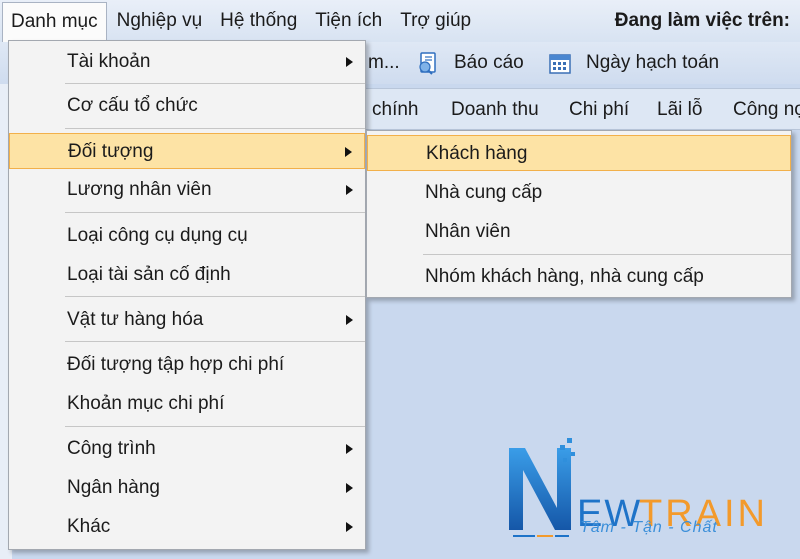 This screenshot has width=800, height=559. I want to click on menu-nghiep-vu: Nghiệp vụ, so click(160, 21).